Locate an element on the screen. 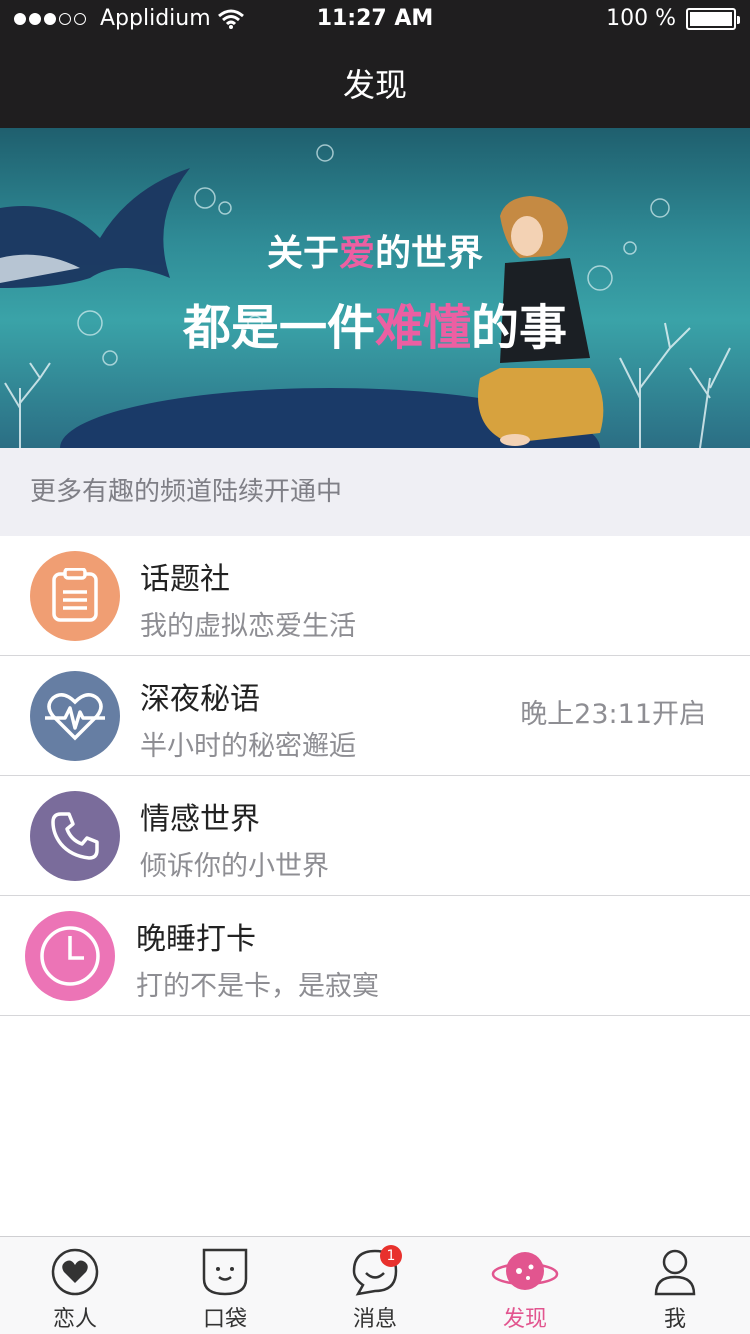  tab-discover: 发现 is located at coordinates (525, 1285).